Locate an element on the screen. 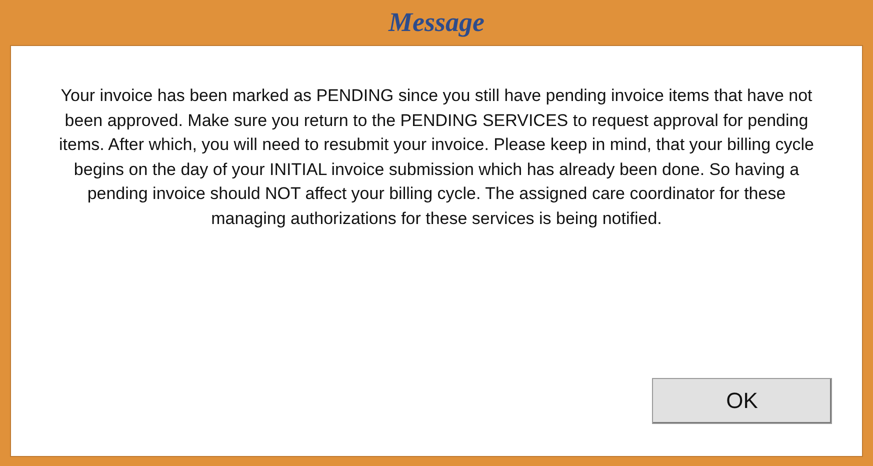 Image resolution: width=873 pixels, height=466 pixels. ok-button: OK is located at coordinates (742, 401).